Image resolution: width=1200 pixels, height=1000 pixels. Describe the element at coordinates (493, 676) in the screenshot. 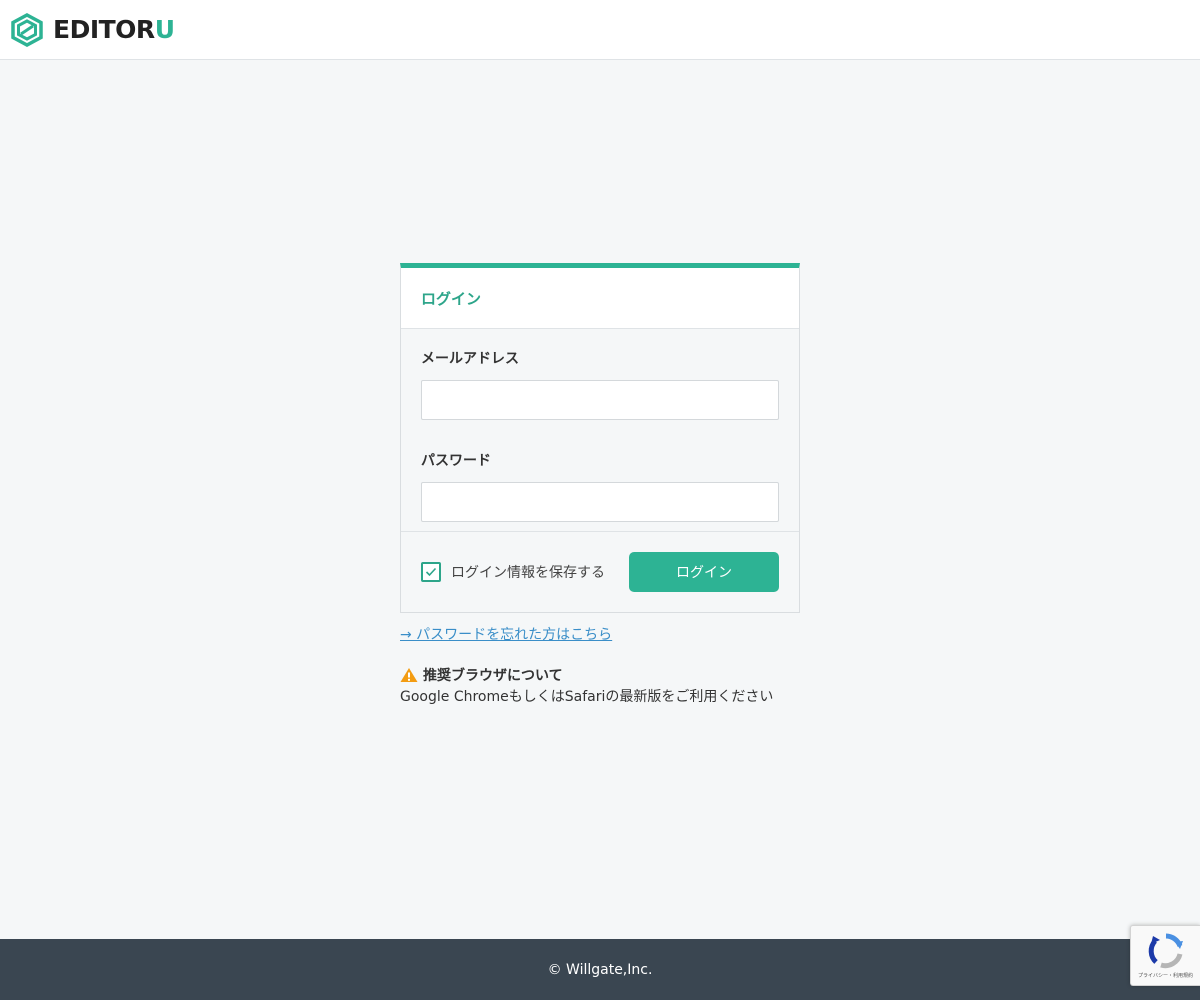

I see `browser-notice-heading: 推奨ブラウザについて` at that location.